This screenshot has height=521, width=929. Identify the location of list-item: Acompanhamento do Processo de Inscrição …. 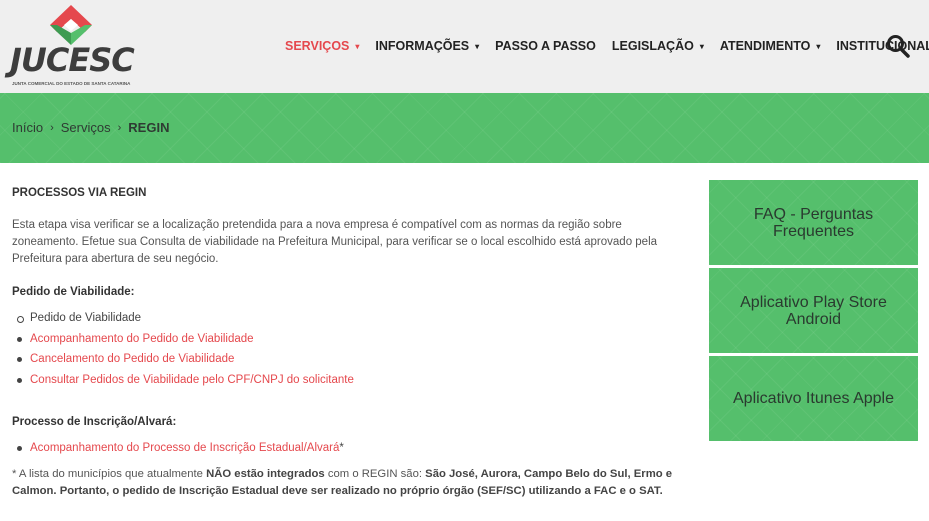
(349, 448).